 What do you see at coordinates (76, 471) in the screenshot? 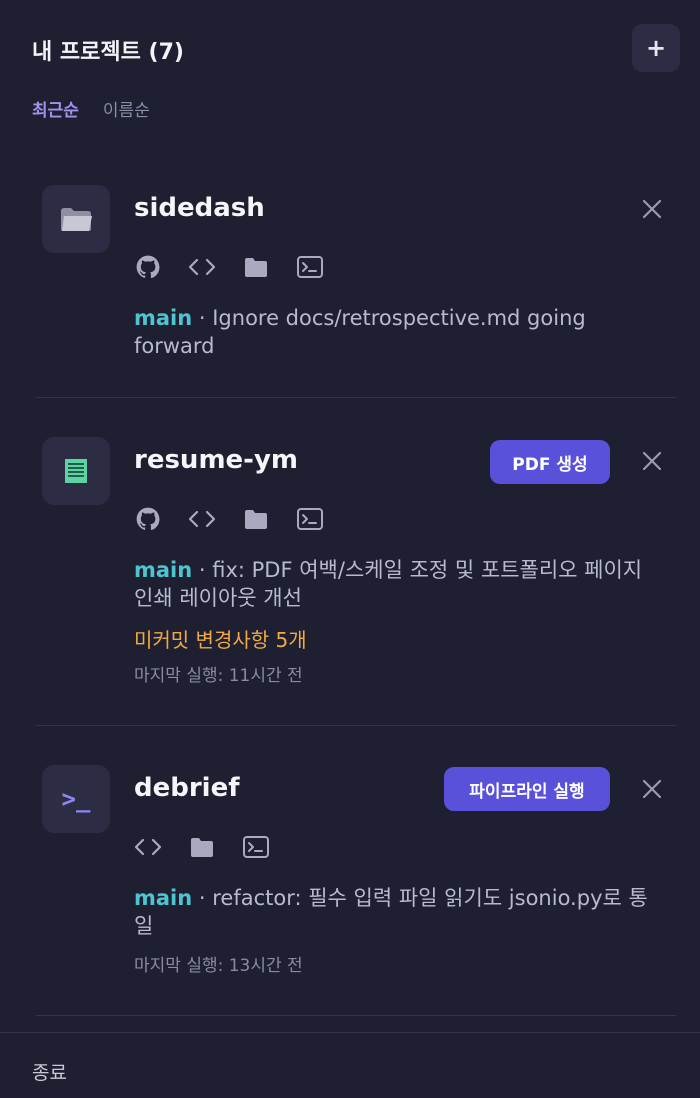
I see `document-icon` at bounding box center [76, 471].